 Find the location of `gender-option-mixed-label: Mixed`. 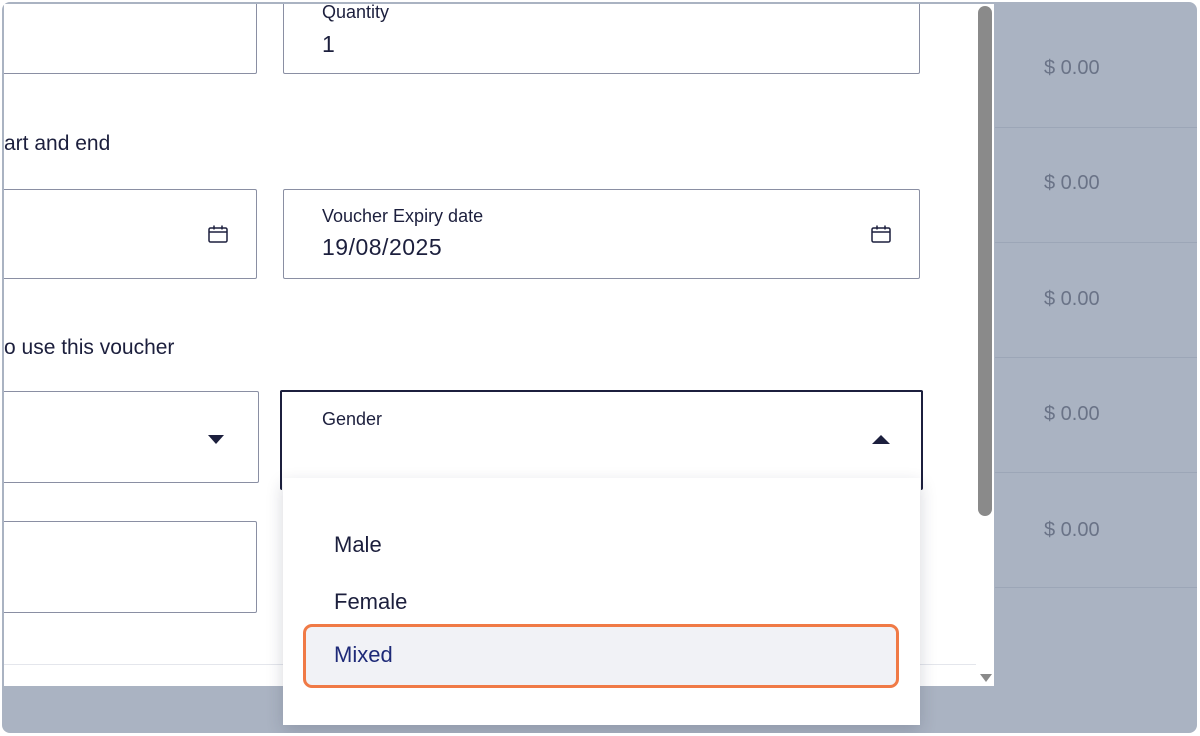

gender-option-mixed-label: Mixed is located at coordinates (363, 654).